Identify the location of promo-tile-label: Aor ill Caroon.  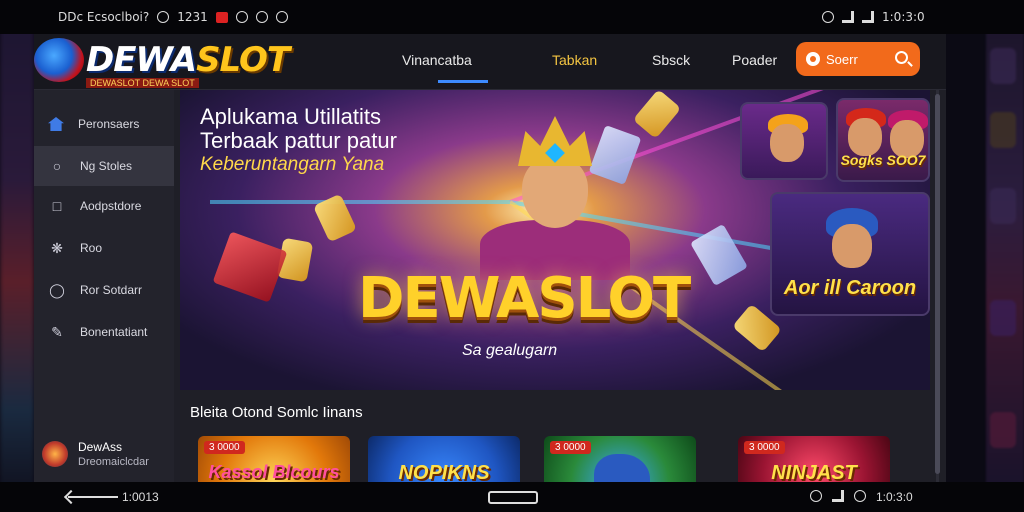
(850, 288).